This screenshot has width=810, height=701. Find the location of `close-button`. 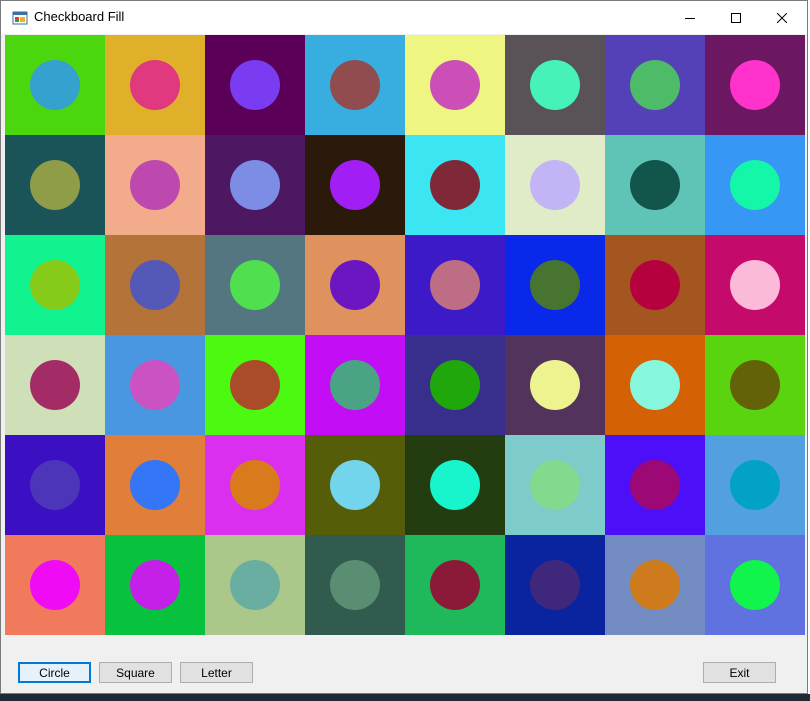

close-button is located at coordinates (782, 17).